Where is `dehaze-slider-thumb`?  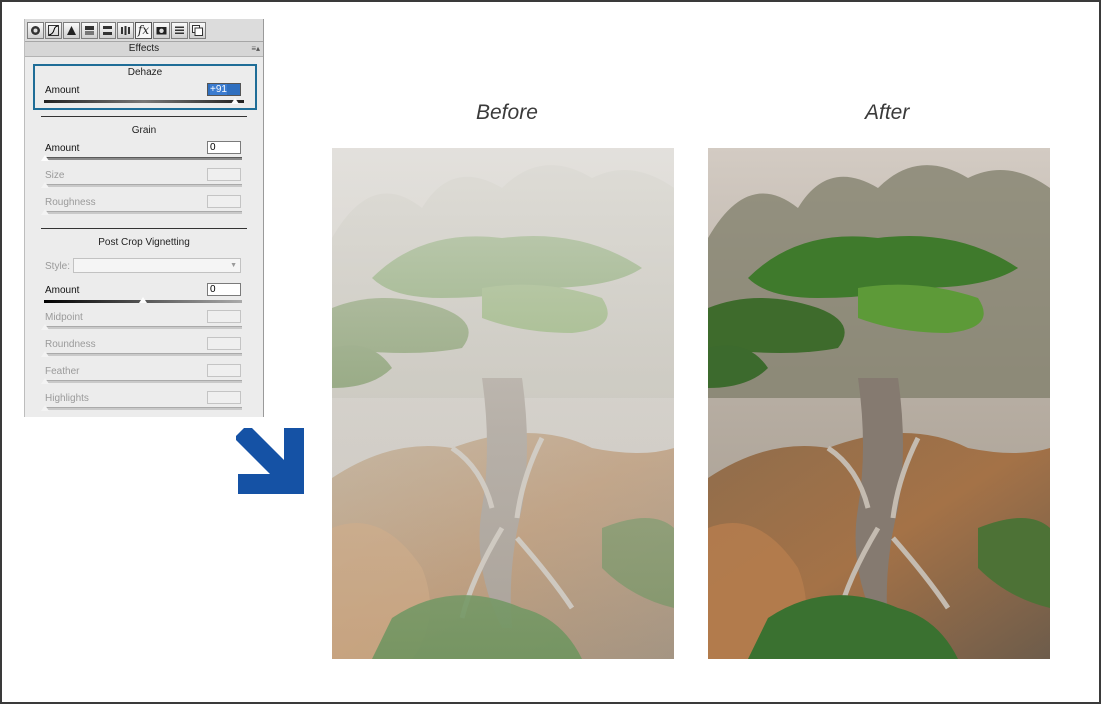
dehaze-slider-thumb is located at coordinates (235, 101).